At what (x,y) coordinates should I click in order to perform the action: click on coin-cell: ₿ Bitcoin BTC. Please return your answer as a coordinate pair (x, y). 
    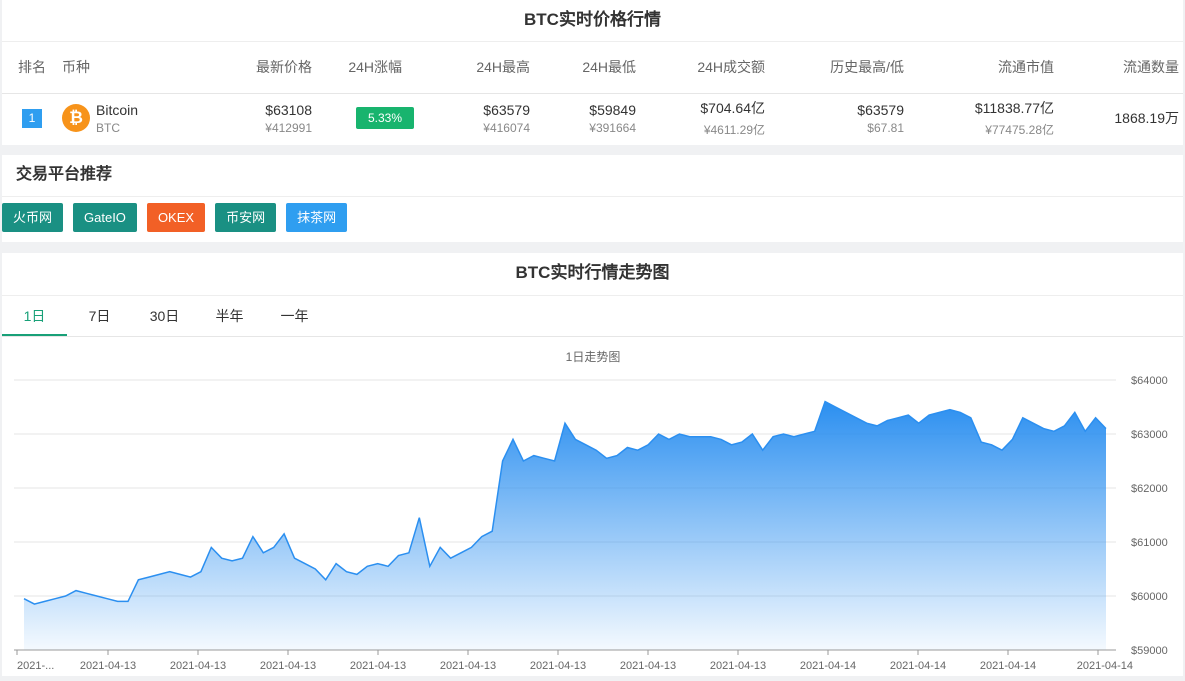
    Looking at the image, I should click on (122, 118).